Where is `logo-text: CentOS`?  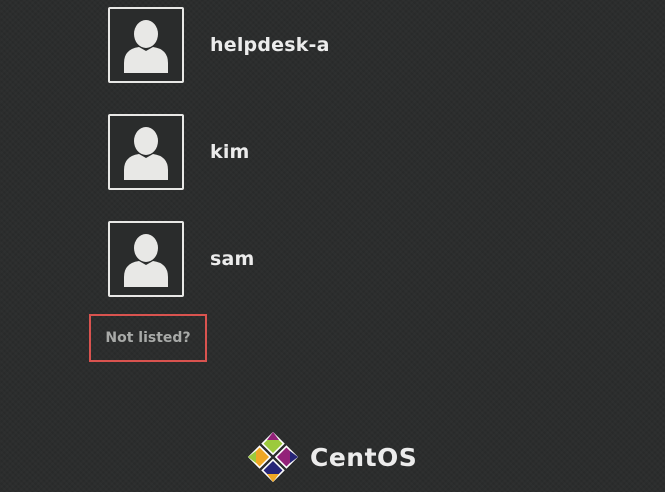
logo-text: CentOS is located at coordinates (364, 457).